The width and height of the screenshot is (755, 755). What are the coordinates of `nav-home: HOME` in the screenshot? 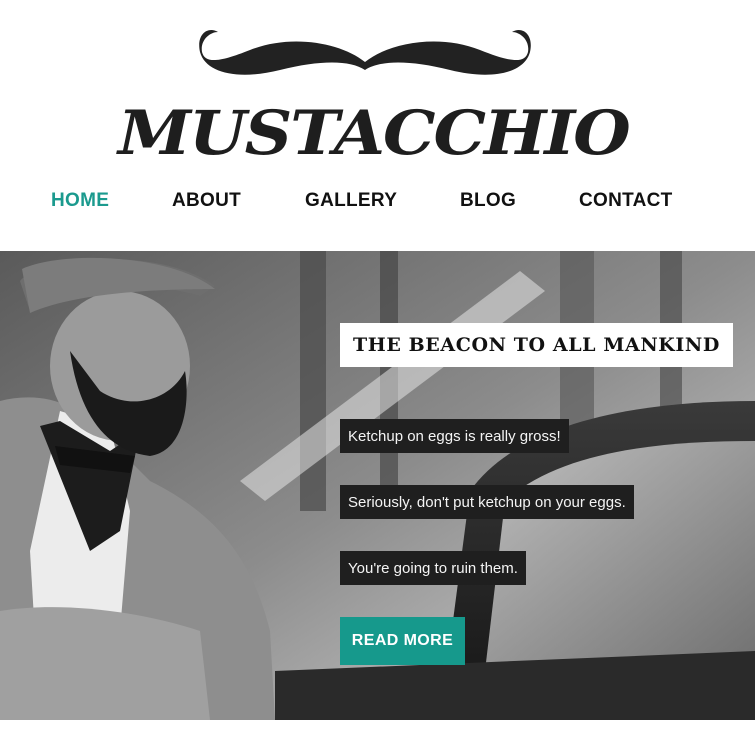 It's located at (80, 201).